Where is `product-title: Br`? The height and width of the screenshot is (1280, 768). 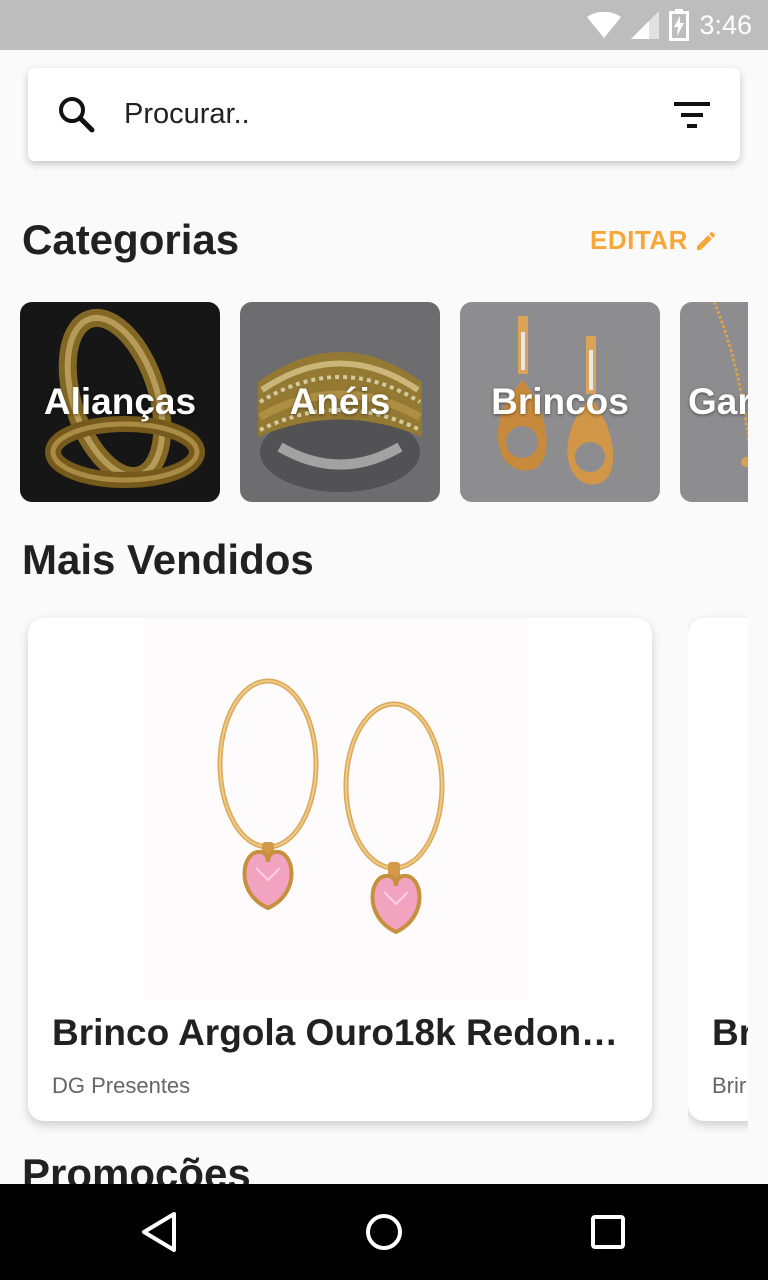 product-title: Br is located at coordinates (730, 1032).